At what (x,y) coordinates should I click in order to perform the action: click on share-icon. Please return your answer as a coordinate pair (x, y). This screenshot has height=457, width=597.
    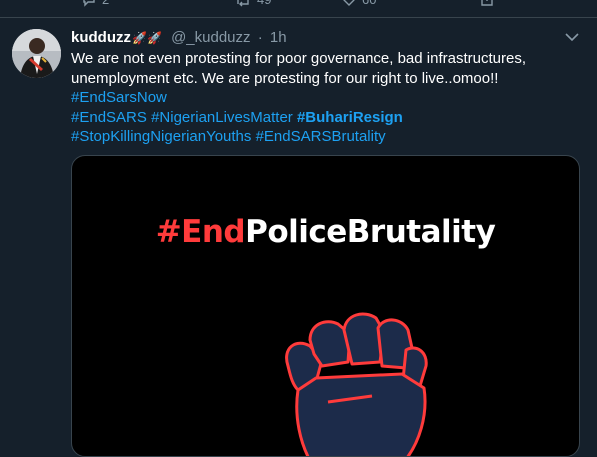
    Looking at the image, I should click on (487, 3).